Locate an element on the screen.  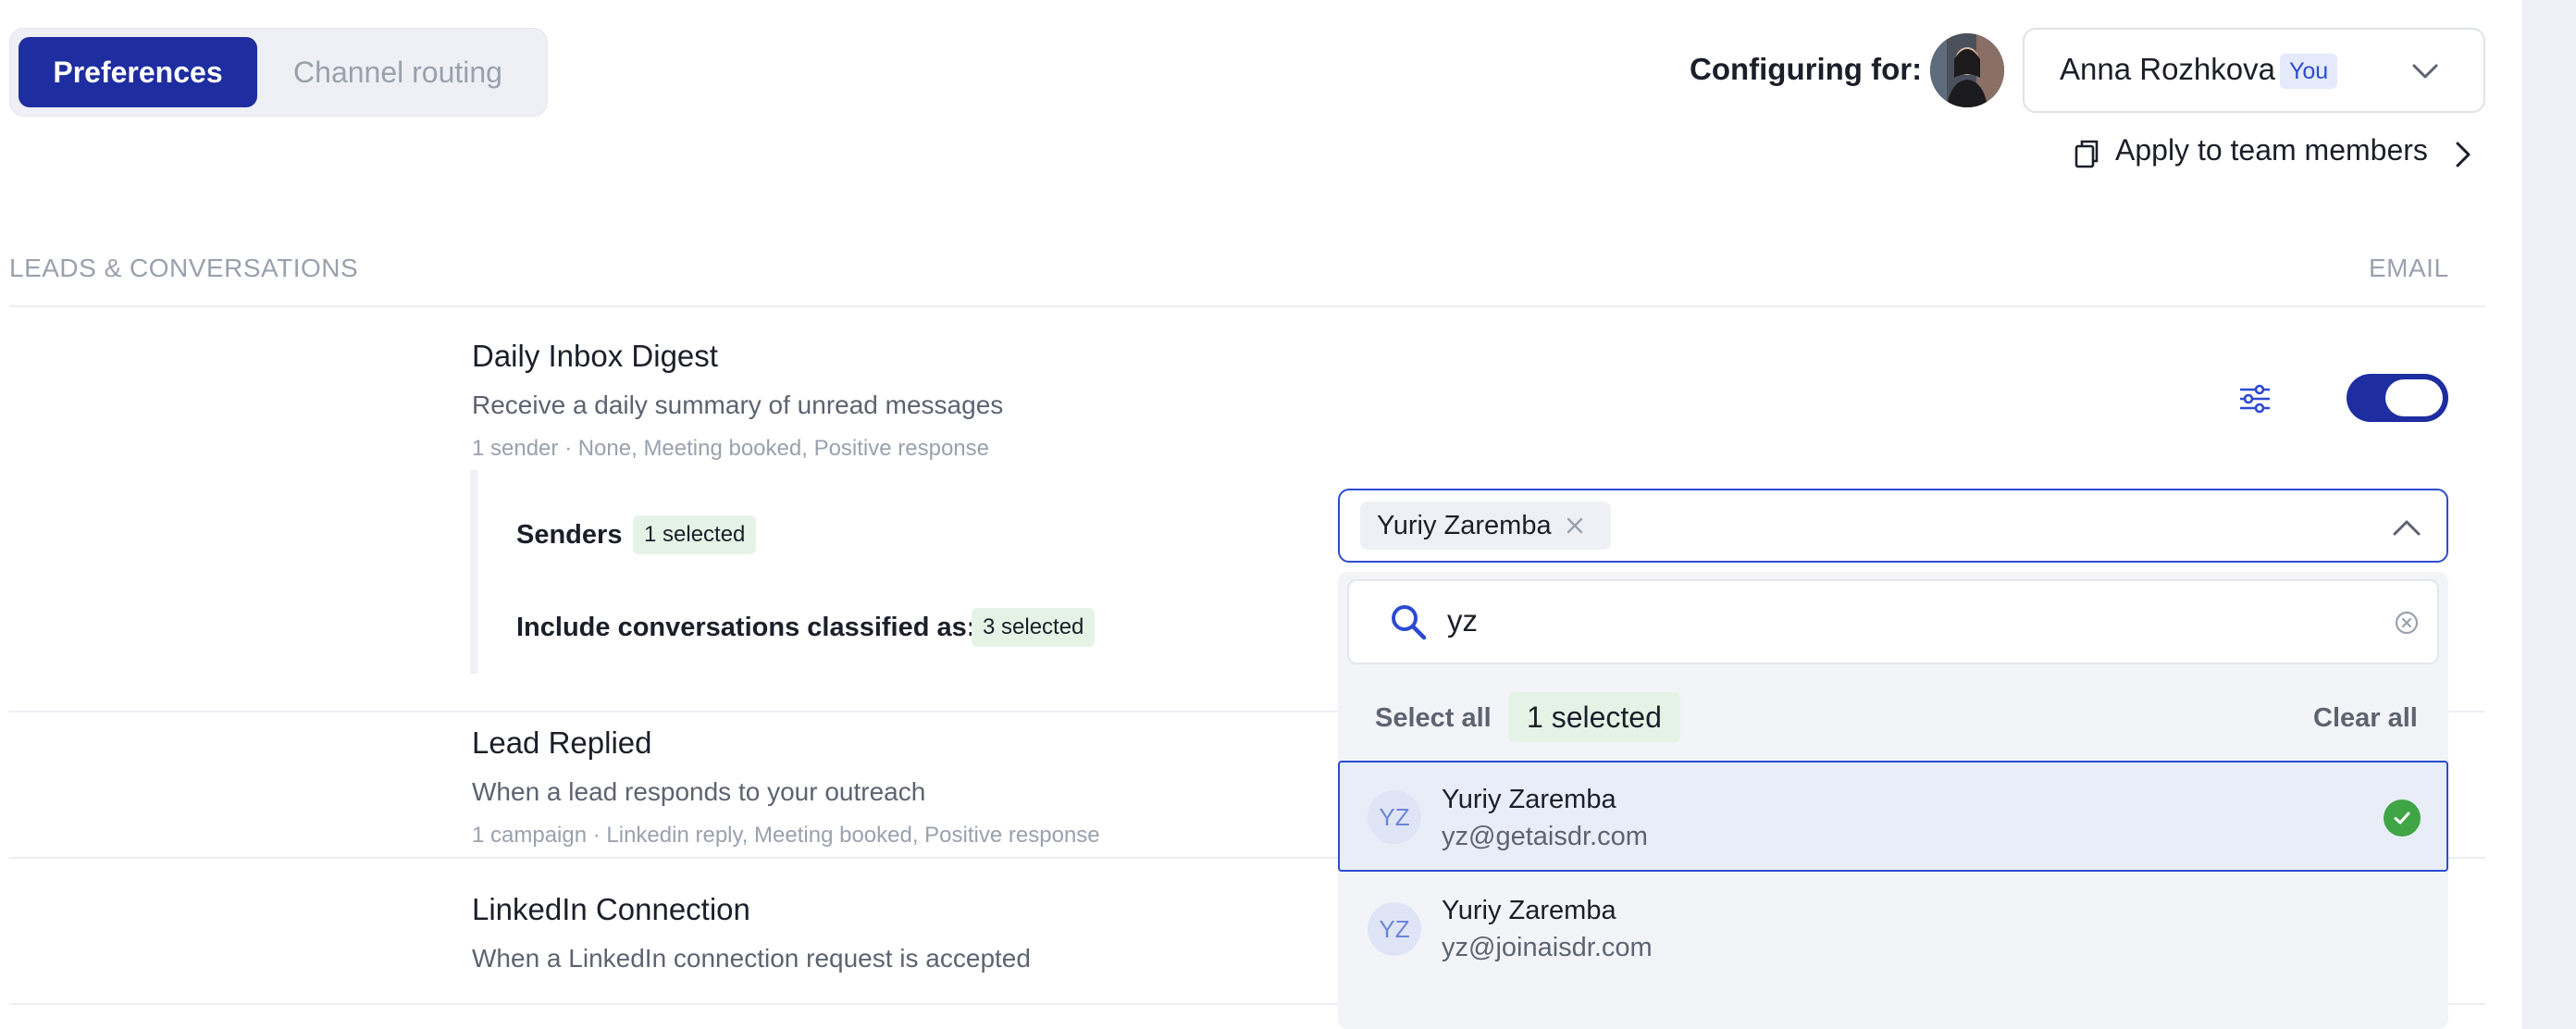
tab-channel-routing: Channel routing is located at coordinates (397, 72).